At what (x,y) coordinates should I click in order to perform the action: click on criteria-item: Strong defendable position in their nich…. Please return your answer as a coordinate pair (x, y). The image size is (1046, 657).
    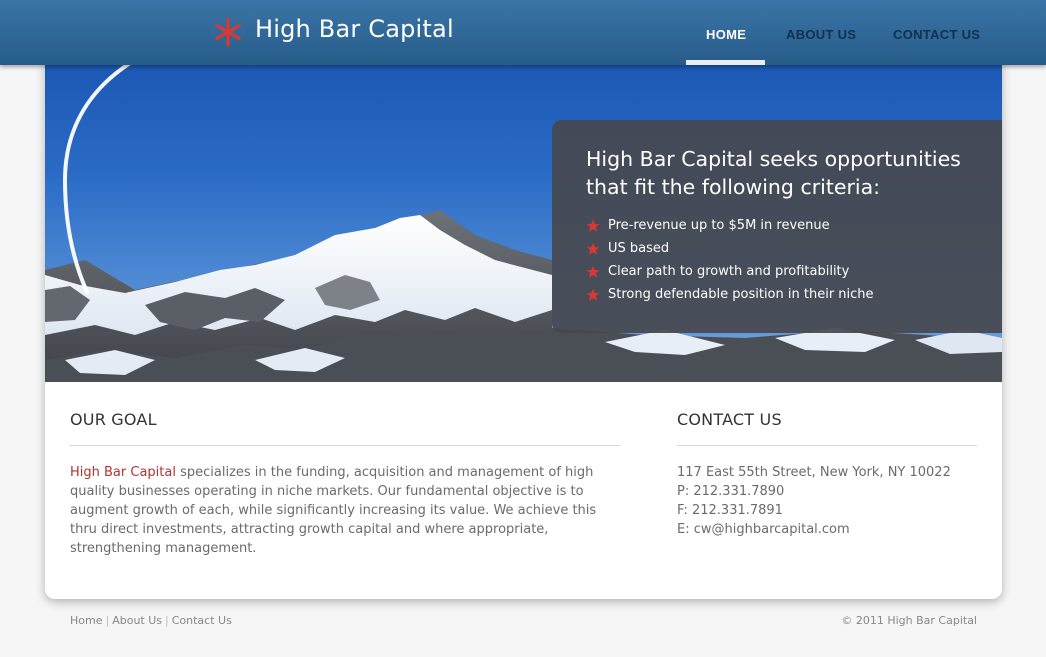
    Looking at the image, I should click on (730, 294).